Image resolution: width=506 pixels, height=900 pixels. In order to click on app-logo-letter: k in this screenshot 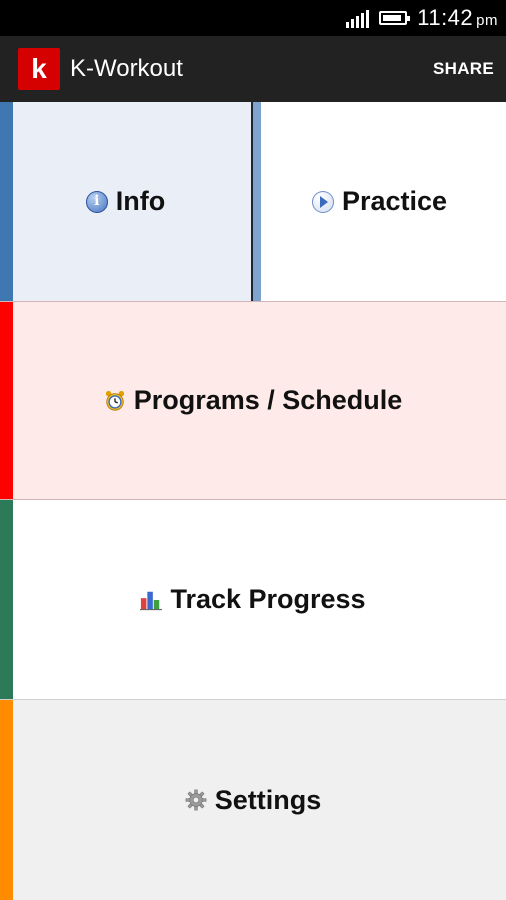, I will do `click(39, 68)`.